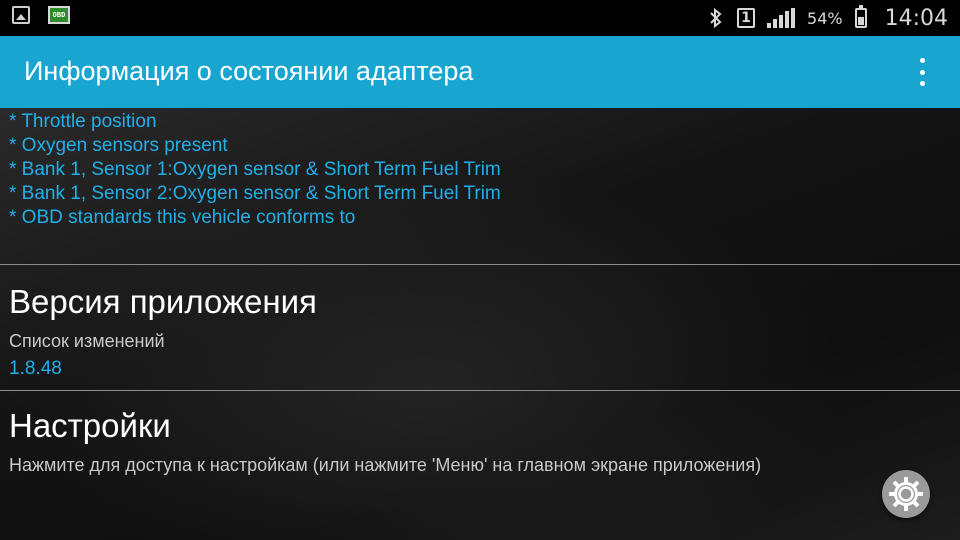 The height and width of the screenshot is (540, 960). I want to click on connect-button, so click(906, 494).